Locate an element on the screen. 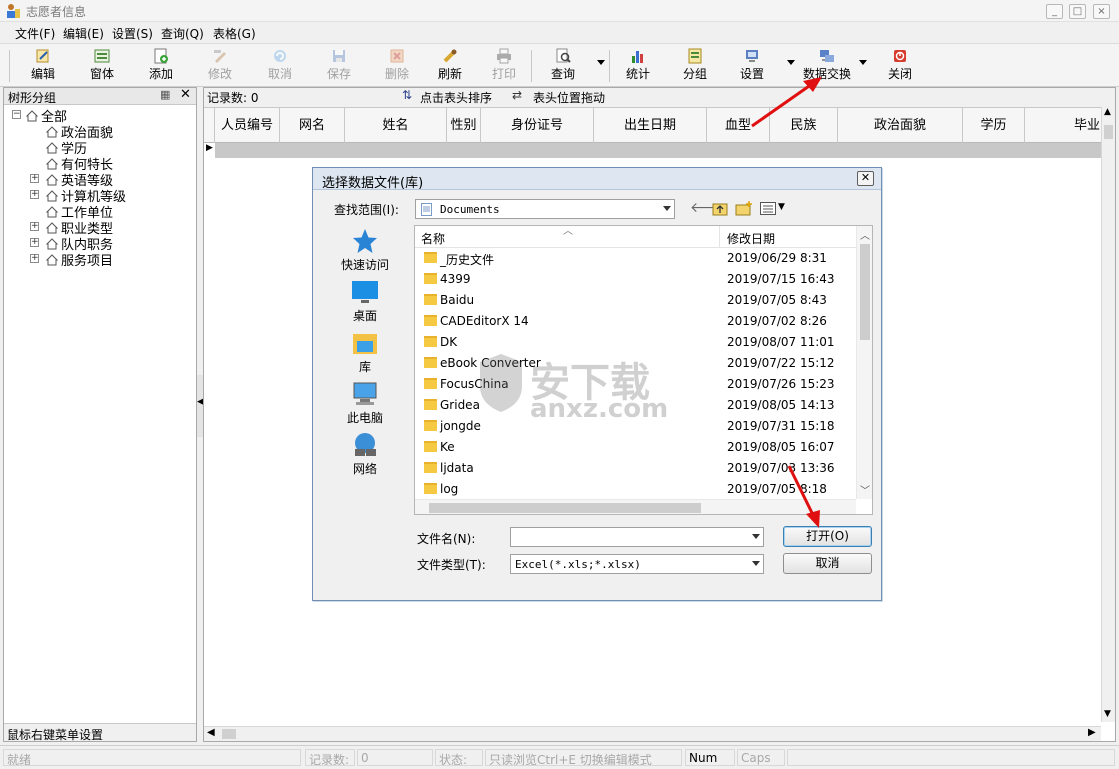 This screenshot has width=1119, height=769. group-button: 分组 is located at coordinates (695, 66).